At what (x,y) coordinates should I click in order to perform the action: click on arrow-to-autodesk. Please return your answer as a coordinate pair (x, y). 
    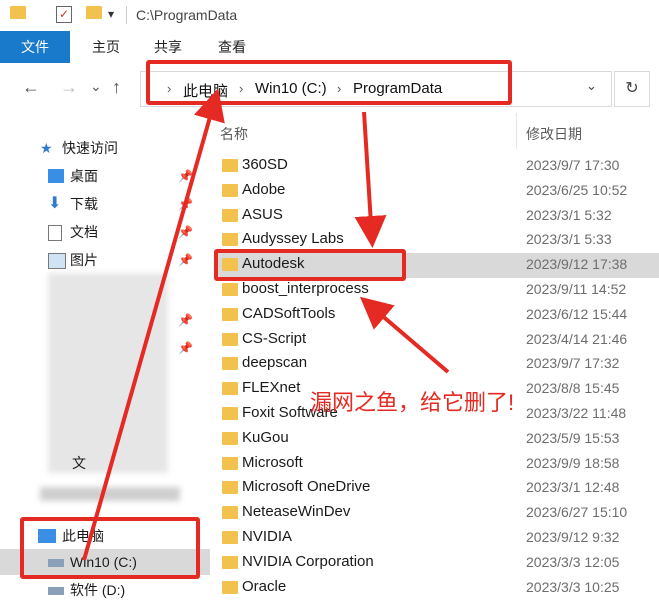
    Looking at the image, I should click on (370, 179).